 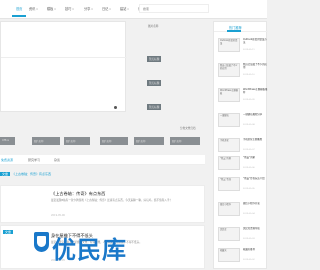 I want to click on strip-label: Office, so click(x=5, y=140).